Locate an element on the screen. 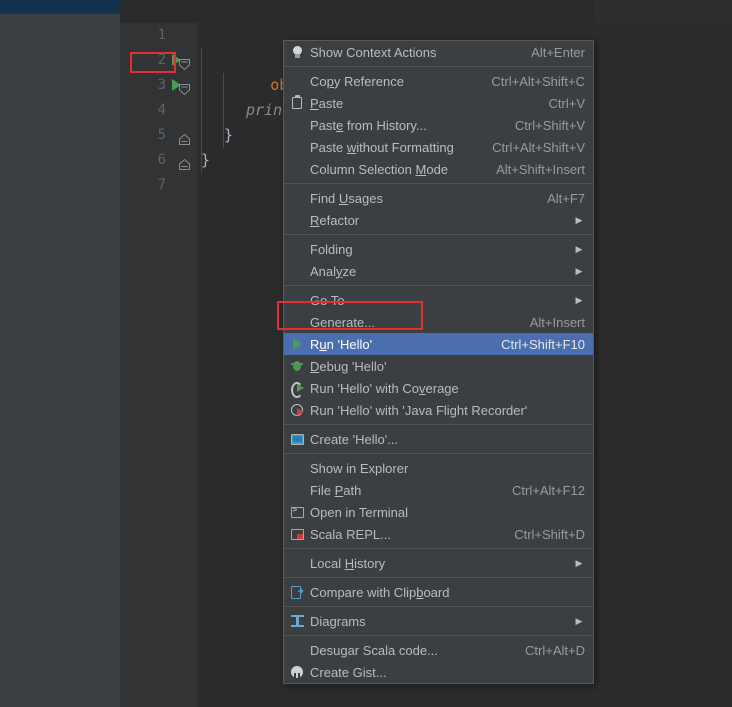  code-text-line-5: } is located at coordinates (229, 135).